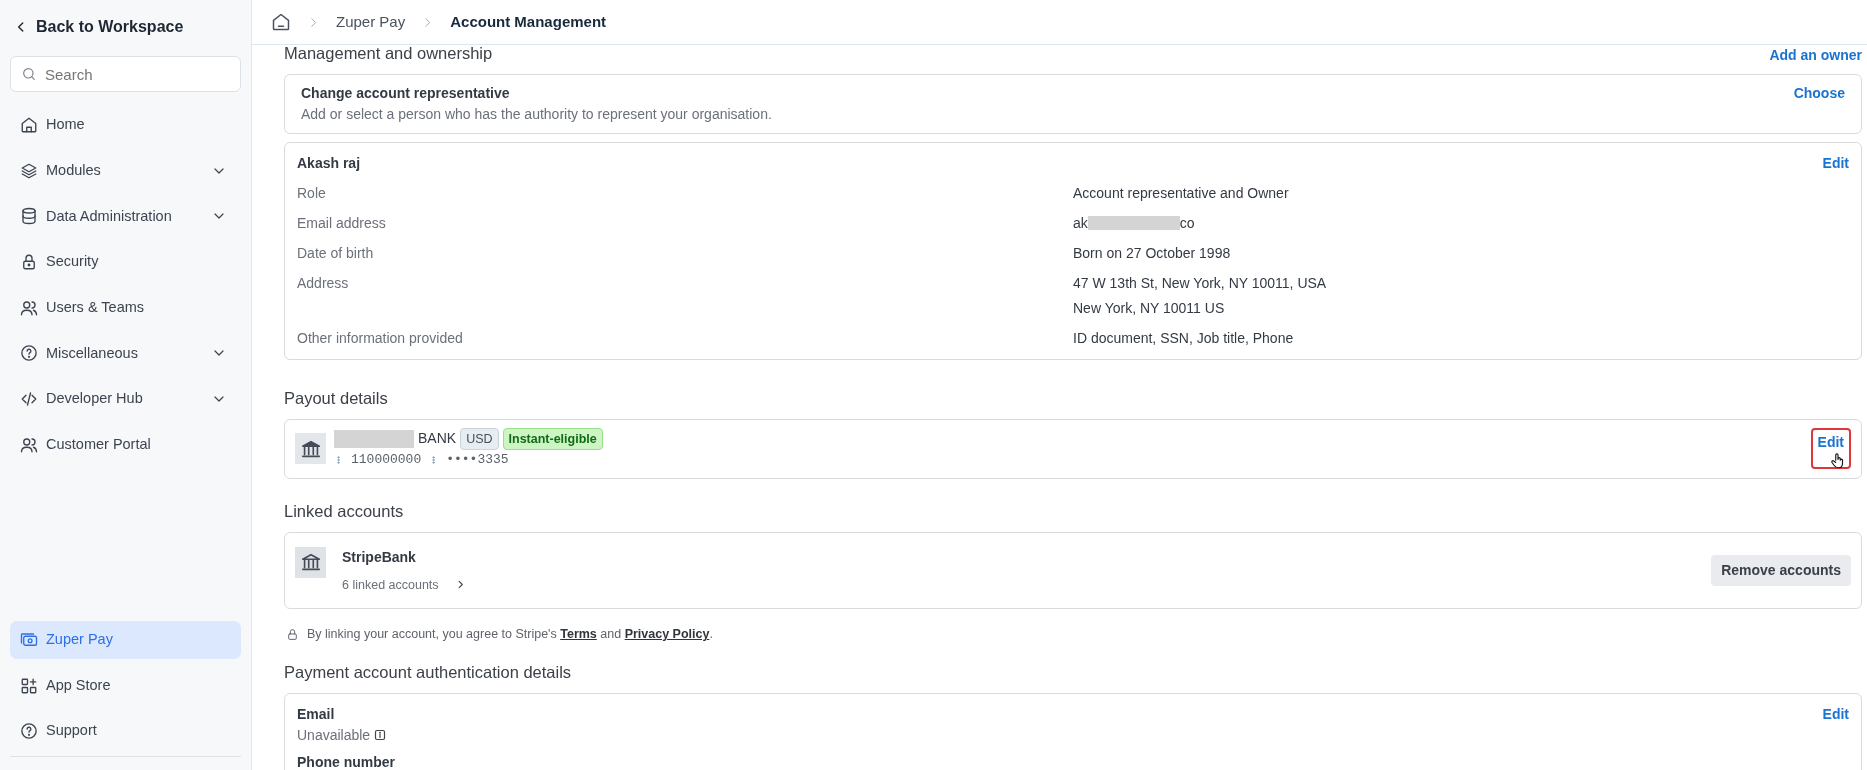 Image resolution: width=1867 pixels, height=770 pixels. I want to click on code-icon, so click(29, 399).